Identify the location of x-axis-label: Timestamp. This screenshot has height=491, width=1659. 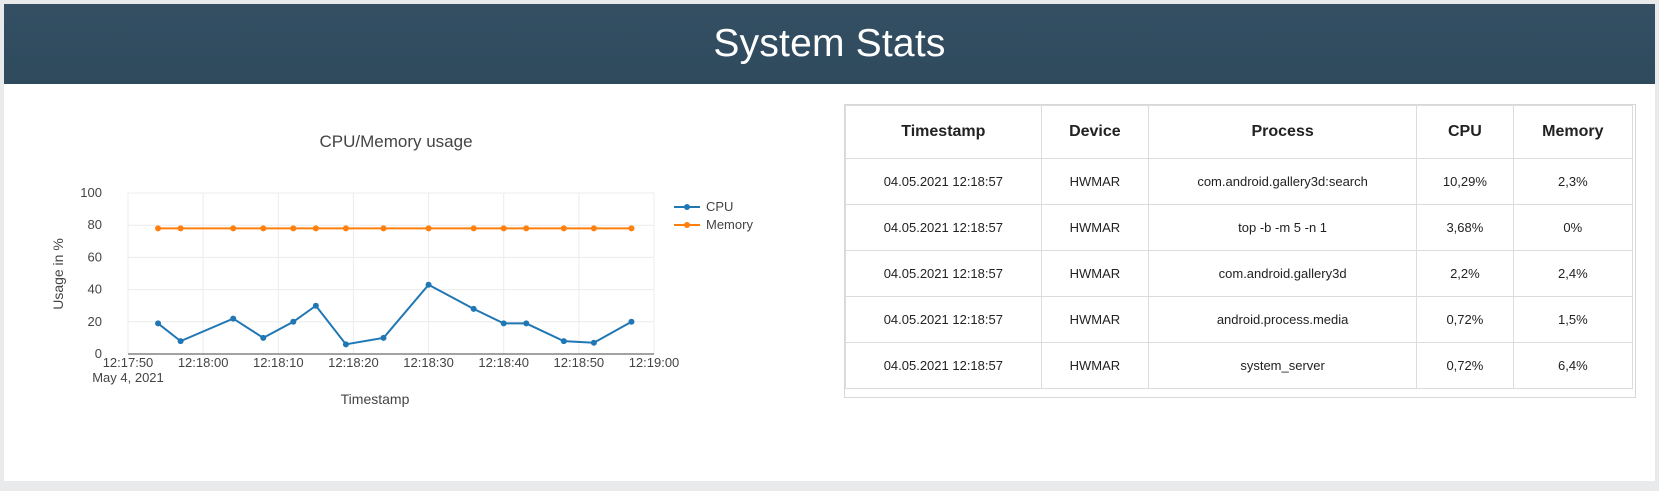
(375, 399).